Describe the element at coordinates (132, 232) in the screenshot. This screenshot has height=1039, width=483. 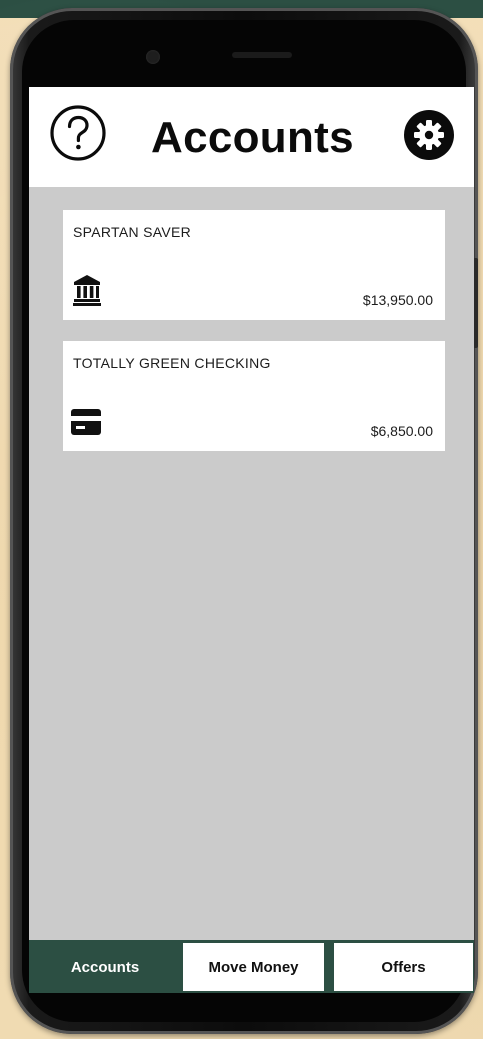
I see `account-name: SPARTAN SAVER` at that location.